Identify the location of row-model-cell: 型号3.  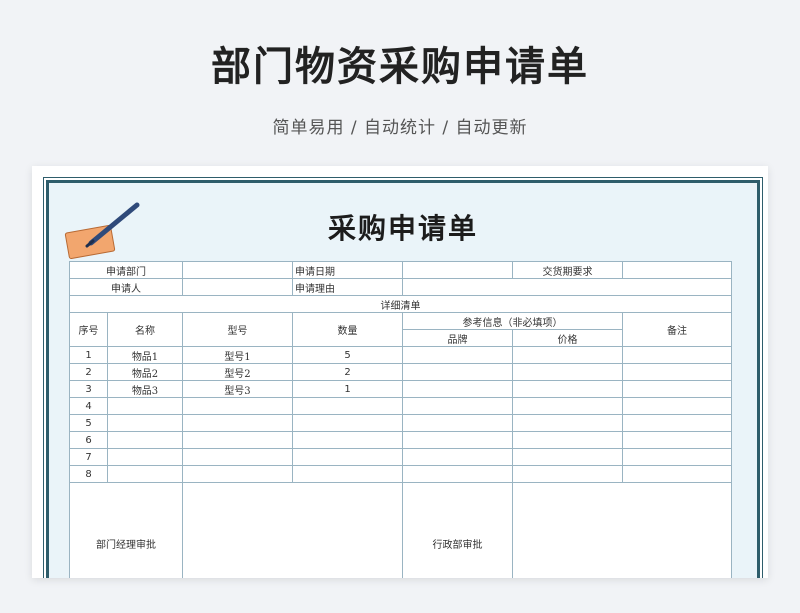
(237, 389).